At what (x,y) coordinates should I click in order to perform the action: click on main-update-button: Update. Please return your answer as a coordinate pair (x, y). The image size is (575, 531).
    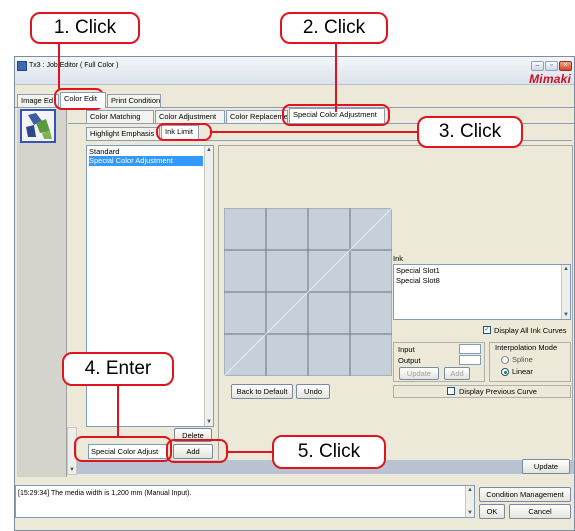
    Looking at the image, I should click on (546, 466).